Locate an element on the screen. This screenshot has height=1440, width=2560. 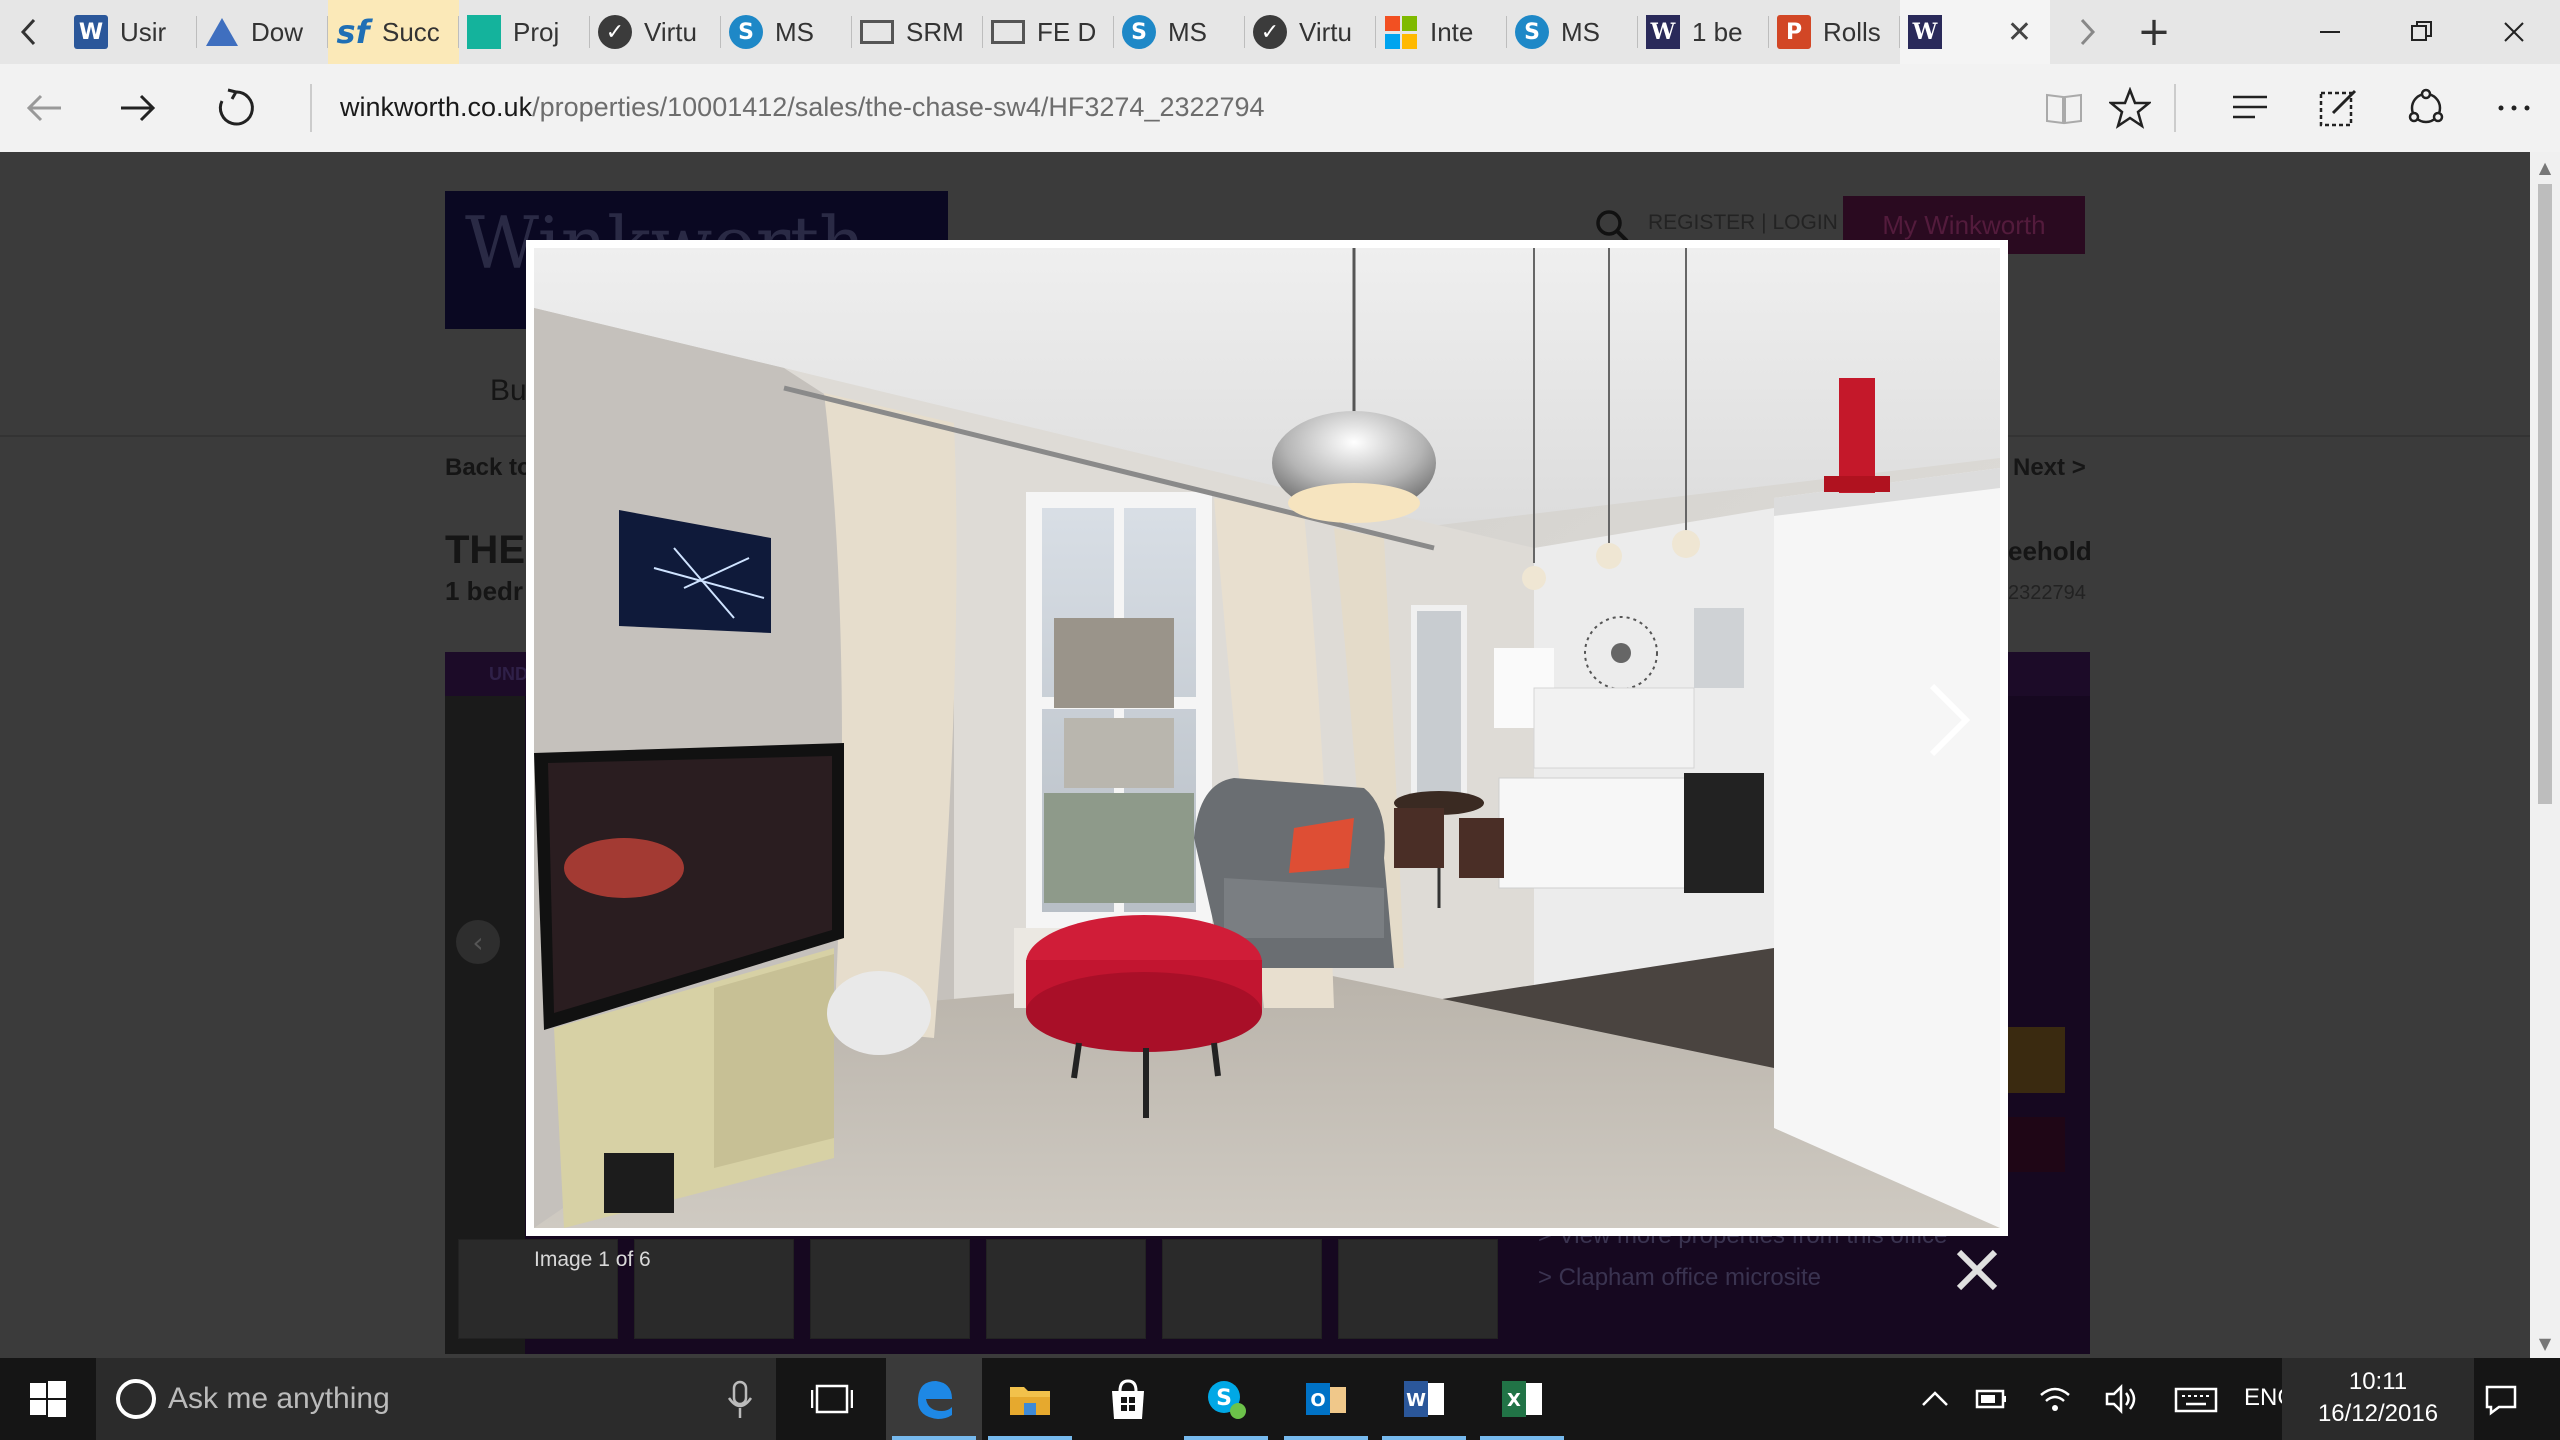
volume-button is located at coordinates (2121, 1399).